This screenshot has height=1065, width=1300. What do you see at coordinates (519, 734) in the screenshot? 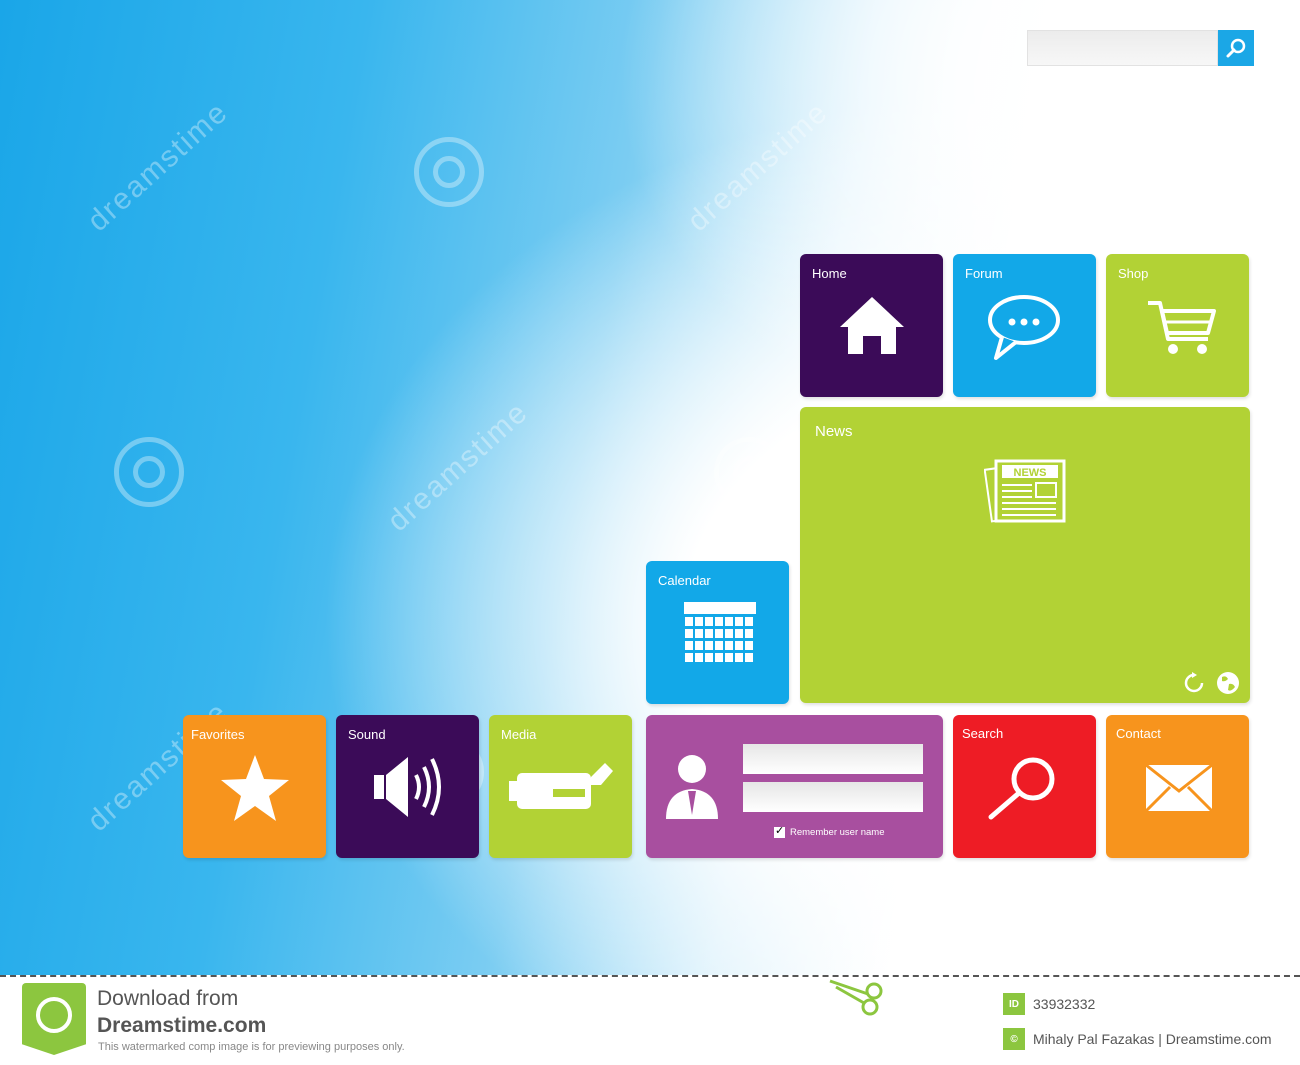
I see `tile-label: Media` at bounding box center [519, 734].